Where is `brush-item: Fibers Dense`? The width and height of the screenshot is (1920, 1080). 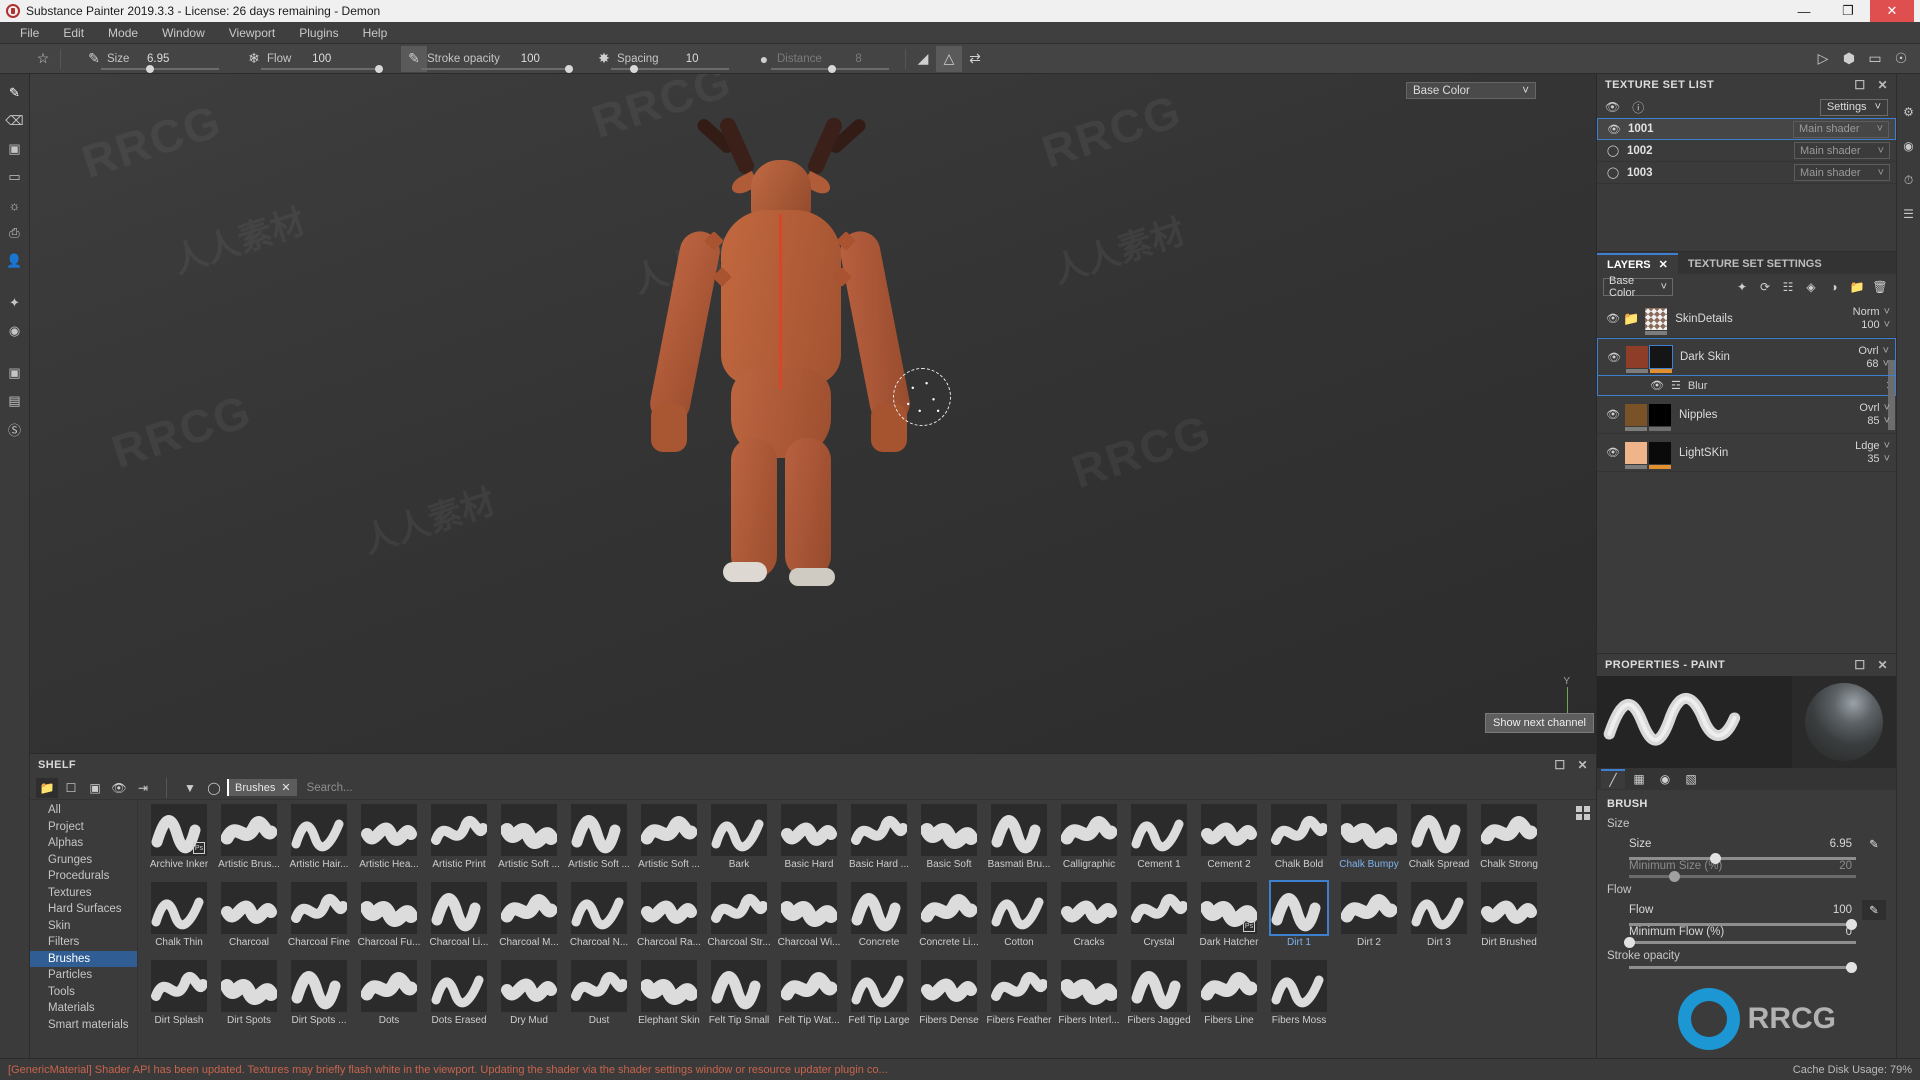 brush-item: Fibers Dense is located at coordinates (949, 999).